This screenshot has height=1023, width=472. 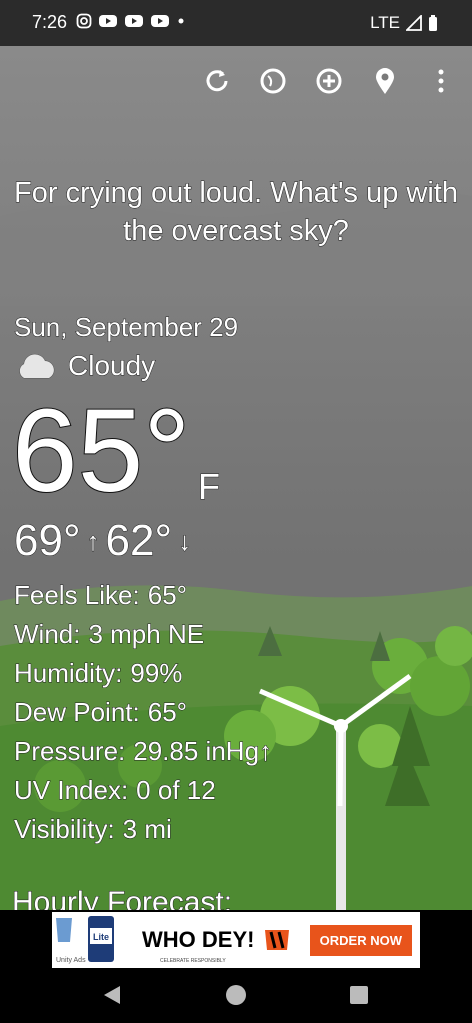 What do you see at coordinates (68, 673) in the screenshot?
I see `detail-label: Humidity:` at bounding box center [68, 673].